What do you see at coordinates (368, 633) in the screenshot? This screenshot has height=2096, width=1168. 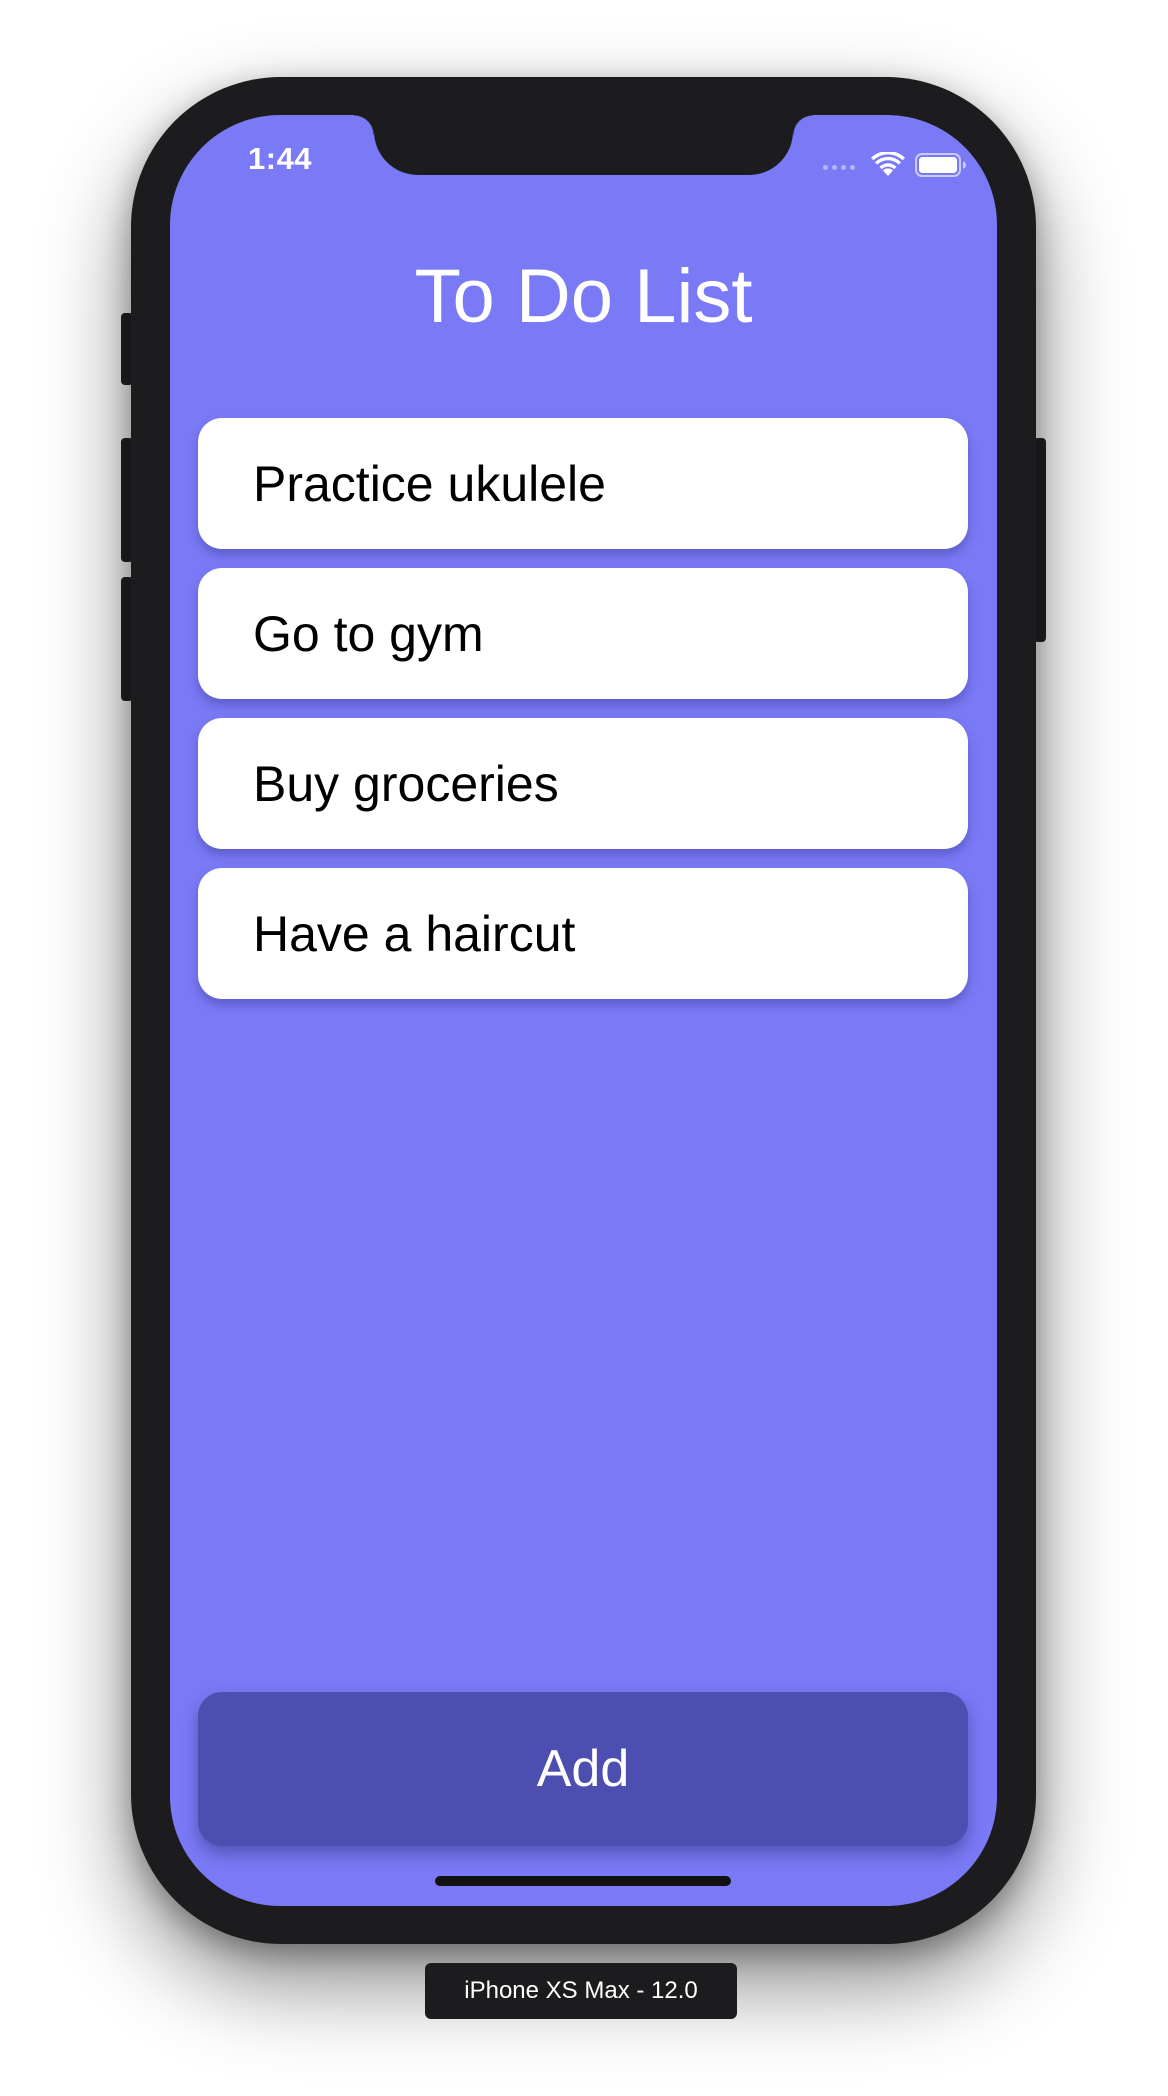 I see `todo-item-label: Go to gym` at bounding box center [368, 633].